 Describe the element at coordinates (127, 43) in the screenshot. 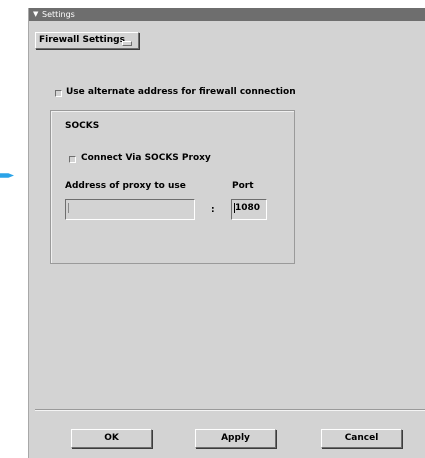

I see `option-menu-indicator-icon` at that location.